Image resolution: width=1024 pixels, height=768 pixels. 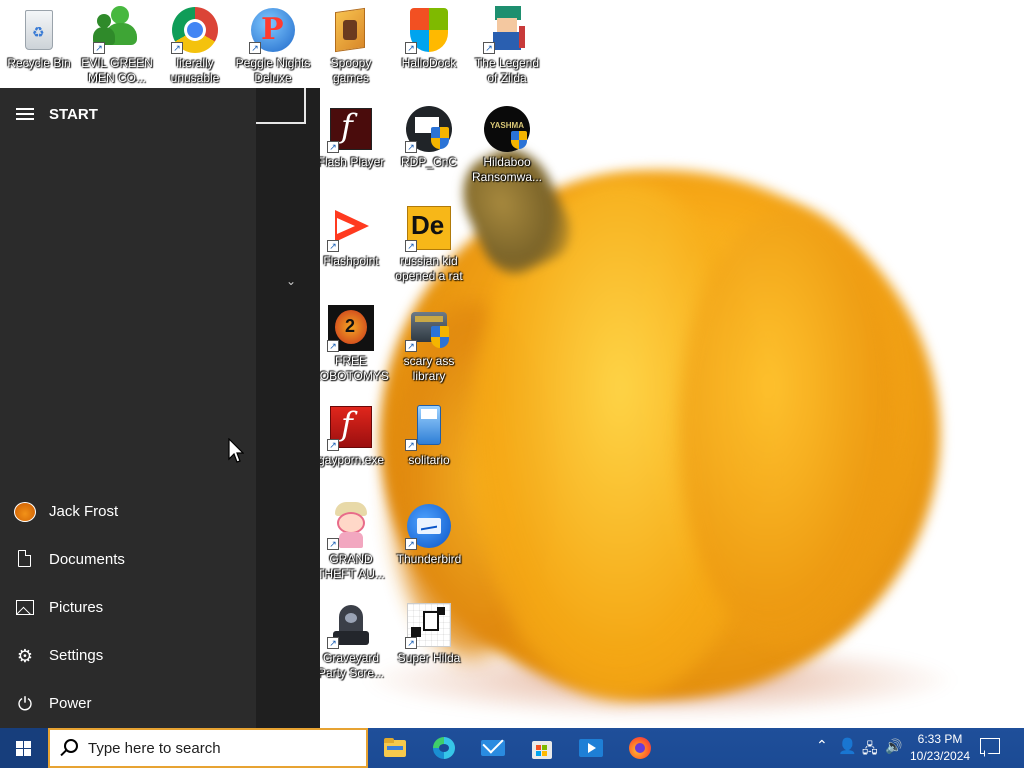 I want to click on desktop-icon-label: Peggle Nights Deluxe, so click(x=273, y=70).